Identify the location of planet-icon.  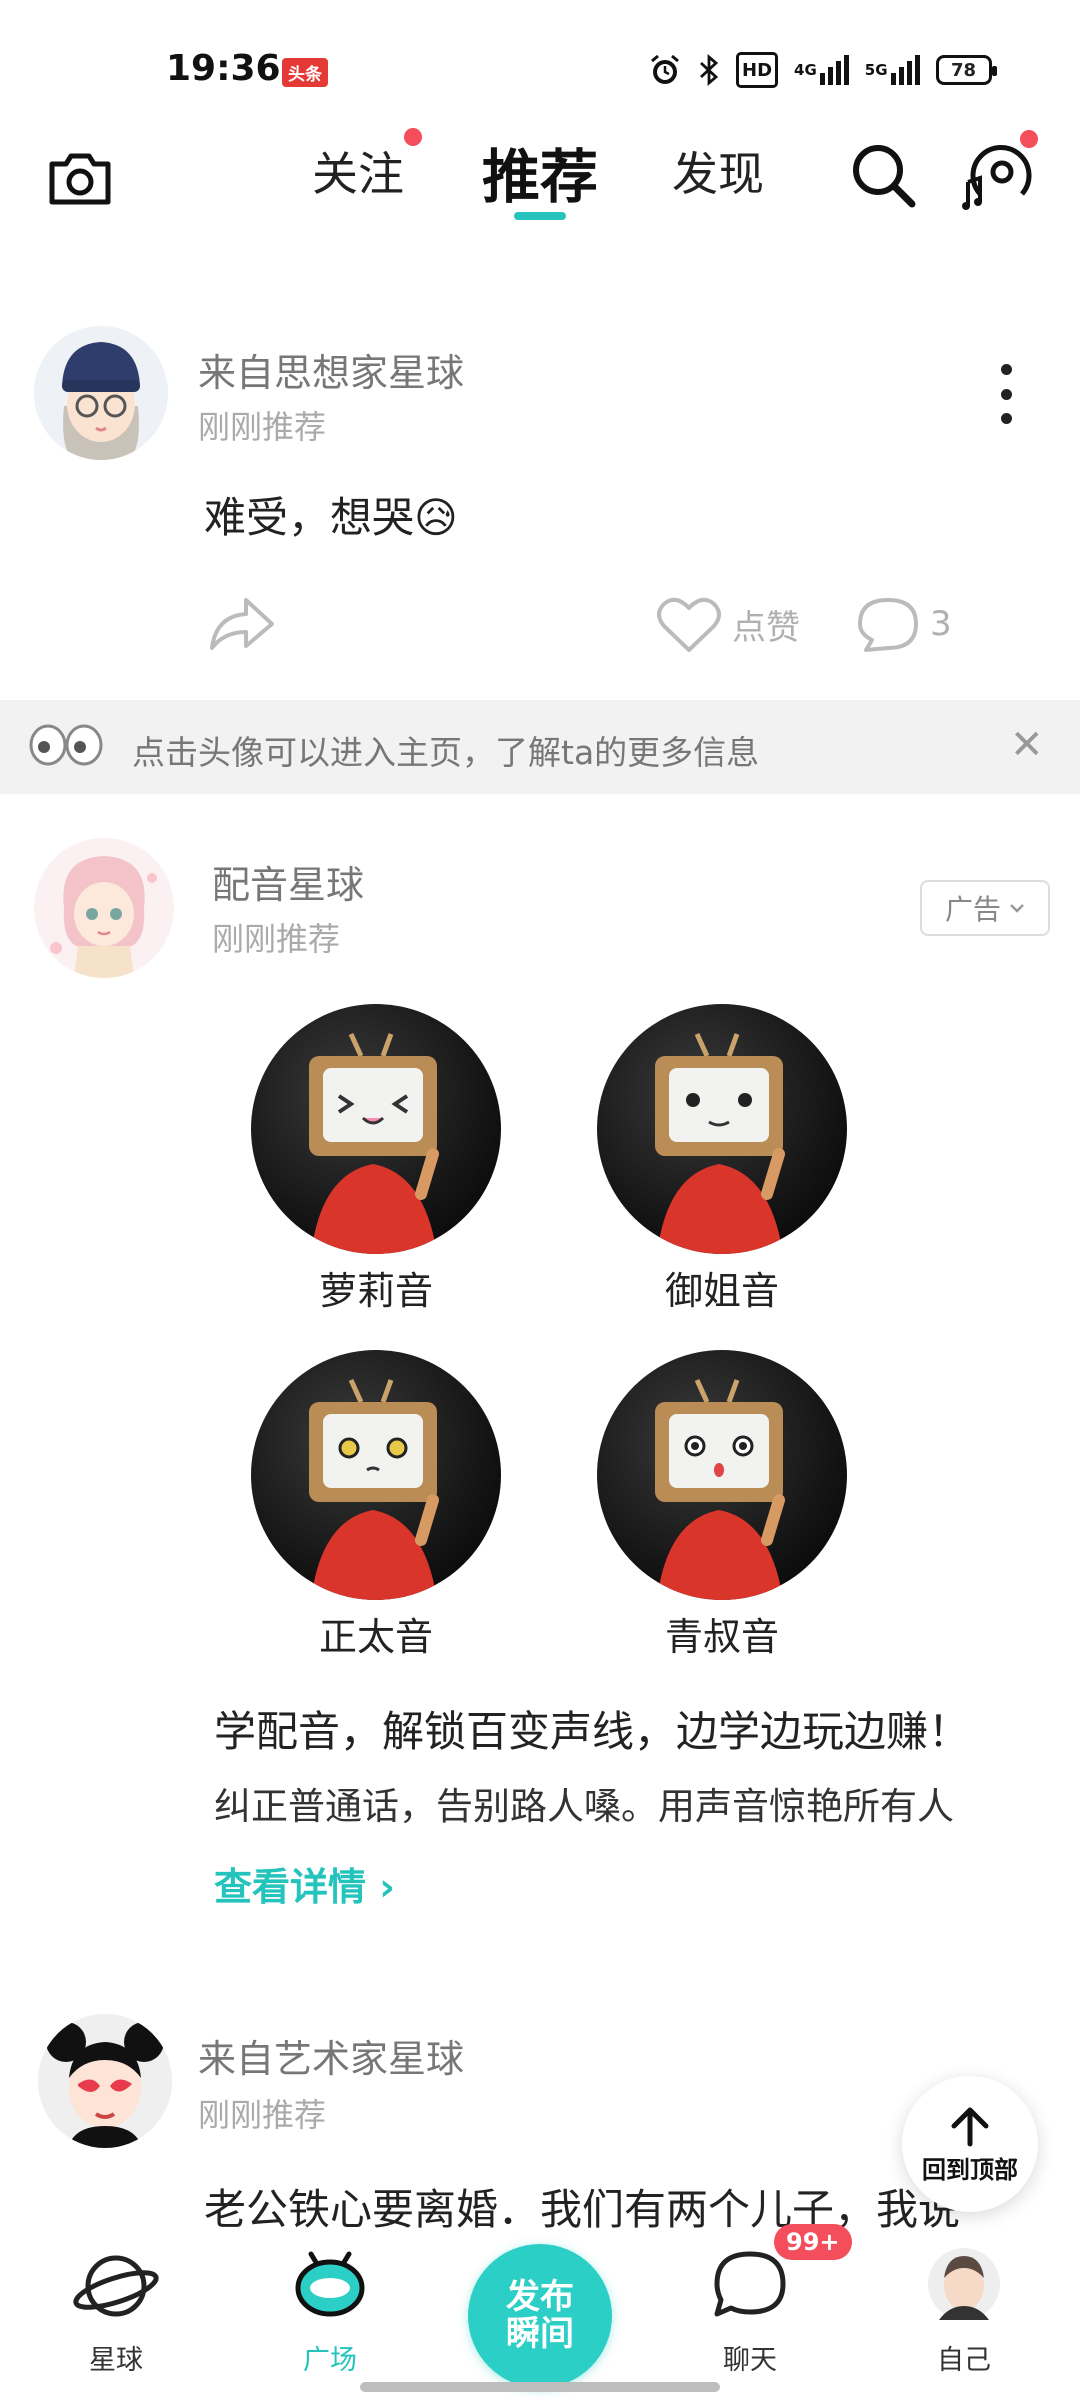
(116, 2286).